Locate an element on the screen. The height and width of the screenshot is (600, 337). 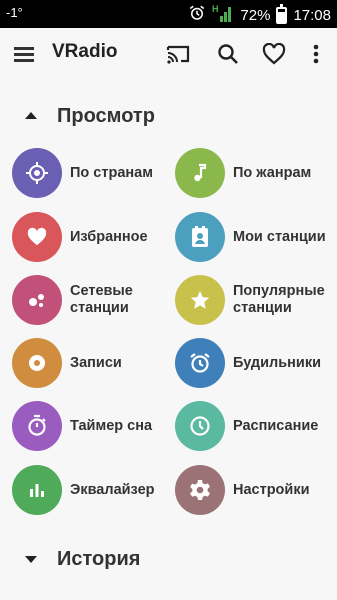
menu-item: Записи is located at coordinates (91, 363).